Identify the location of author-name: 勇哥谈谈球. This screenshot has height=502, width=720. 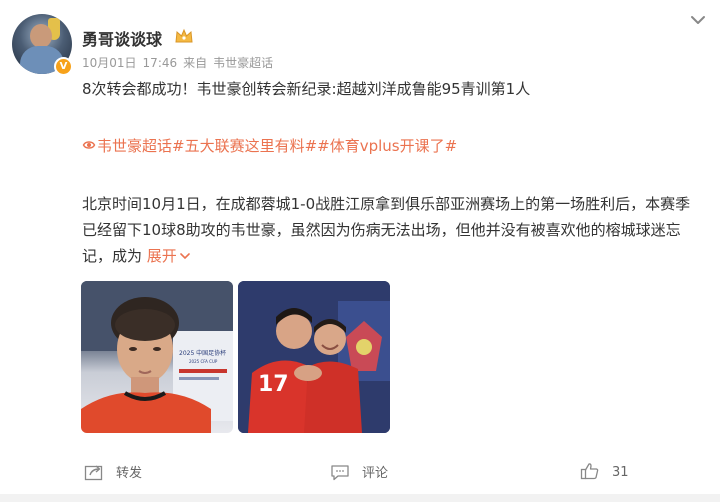
(122, 38).